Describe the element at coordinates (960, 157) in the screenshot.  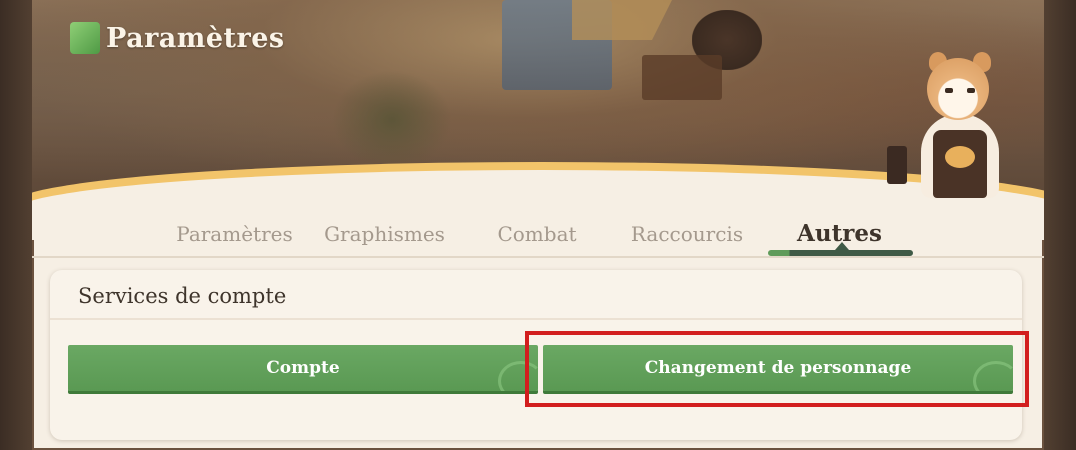
I see `mascot-bread` at that location.